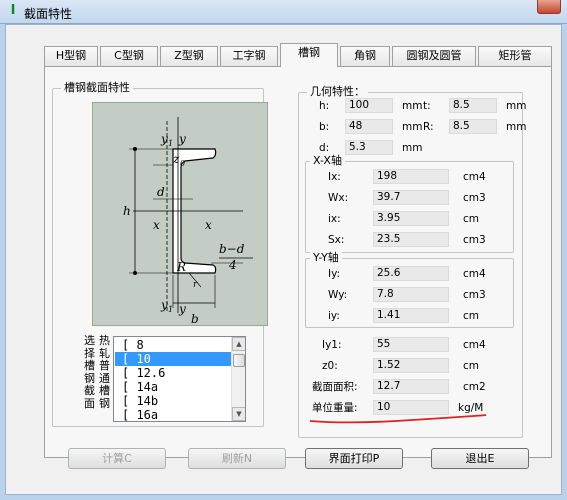 The height and width of the screenshot is (500, 567). What do you see at coordinates (337, 92) in the screenshot?
I see `geometry-title: 几何特性：` at bounding box center [337, 92].